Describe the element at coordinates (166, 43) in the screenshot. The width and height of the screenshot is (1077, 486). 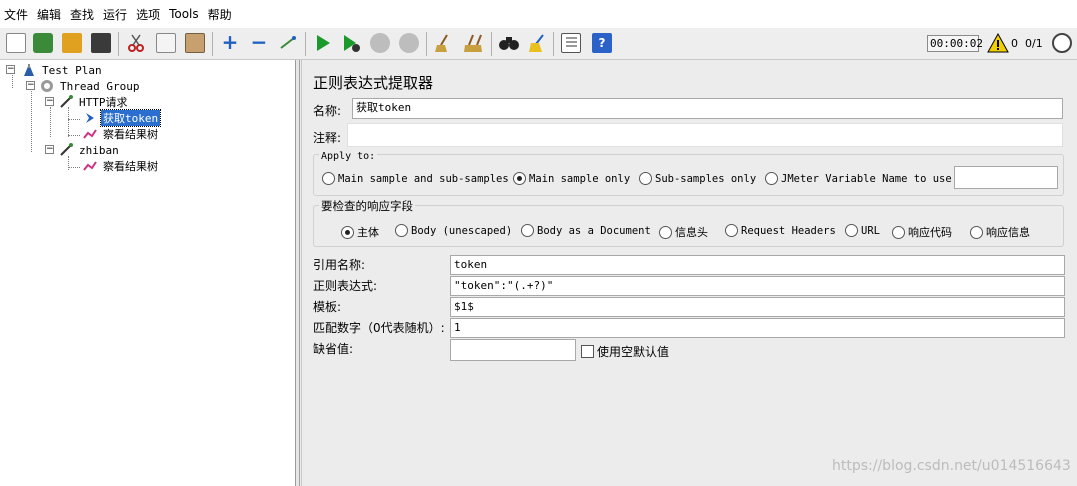
I see `copy-icon` at that location.